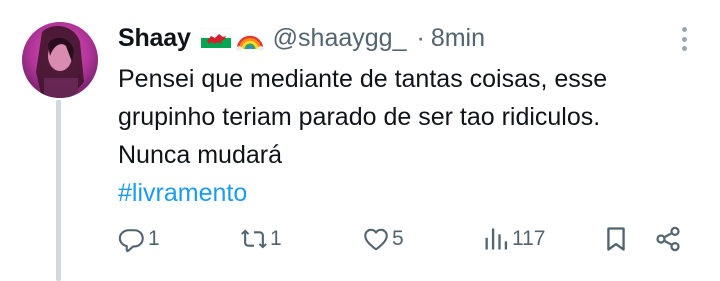 This screenshot has width=720, height=281. I want to click on share-button, so click(668, 239).